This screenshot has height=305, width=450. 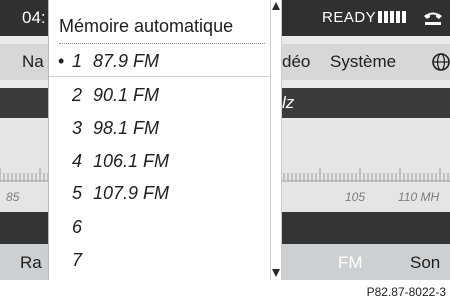 What do you see at coordinates (349, 17) in the screenshot?
I see `ready-status: READY` at bounding box center [349, 17].